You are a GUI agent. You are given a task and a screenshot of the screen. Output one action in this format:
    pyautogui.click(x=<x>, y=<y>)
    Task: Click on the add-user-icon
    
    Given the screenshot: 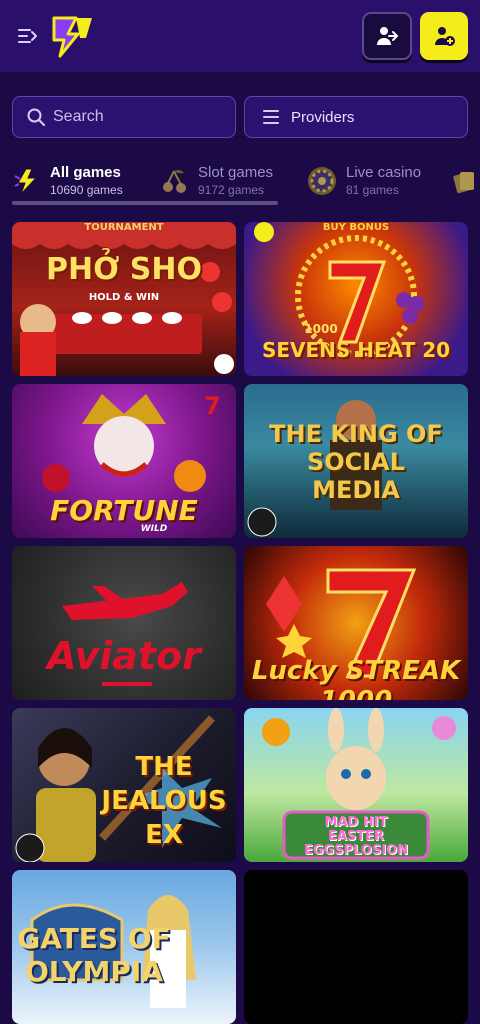 What is the action you would take?
    pyautogui.click(x=445, y=36)
    